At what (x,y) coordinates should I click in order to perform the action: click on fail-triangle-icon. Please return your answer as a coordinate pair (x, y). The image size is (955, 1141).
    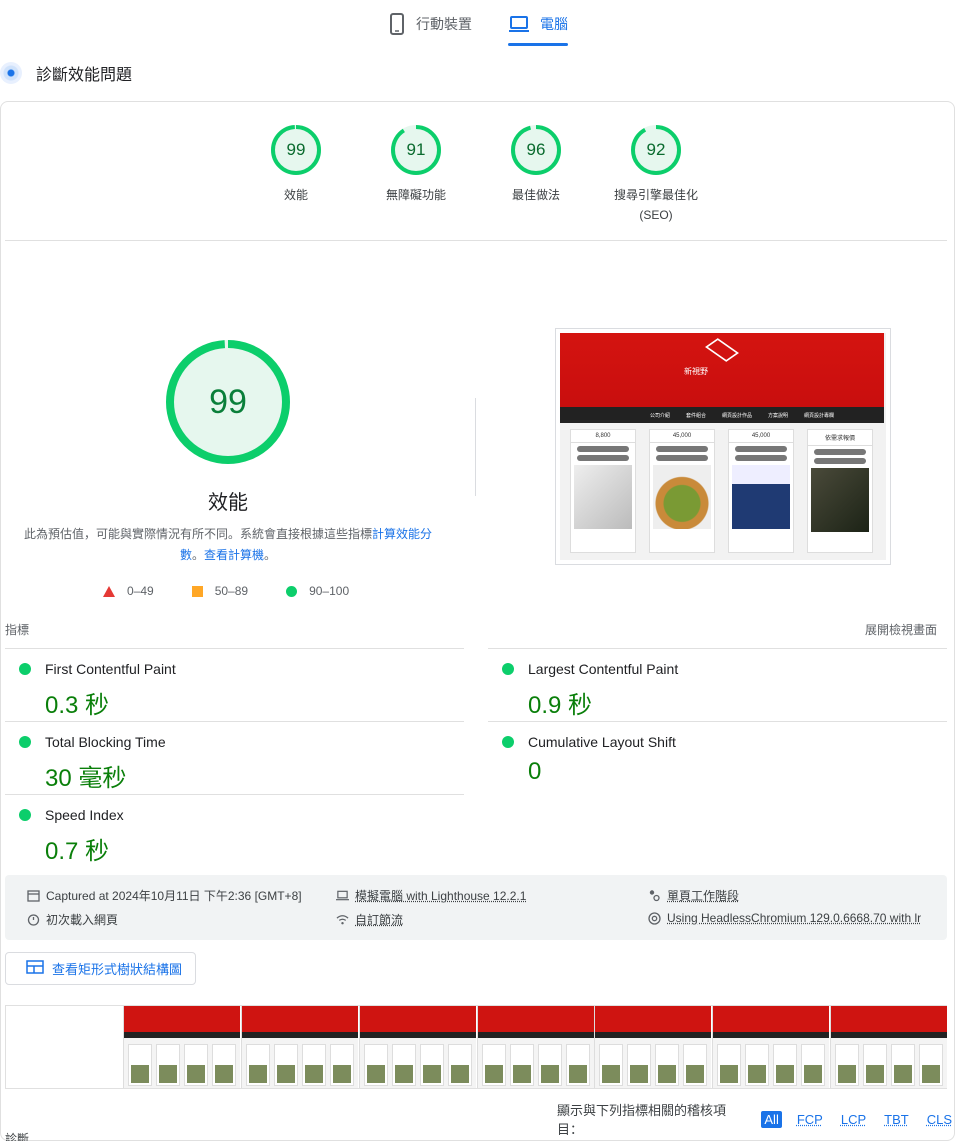
    Looking at the image, I should click on (109, 591).